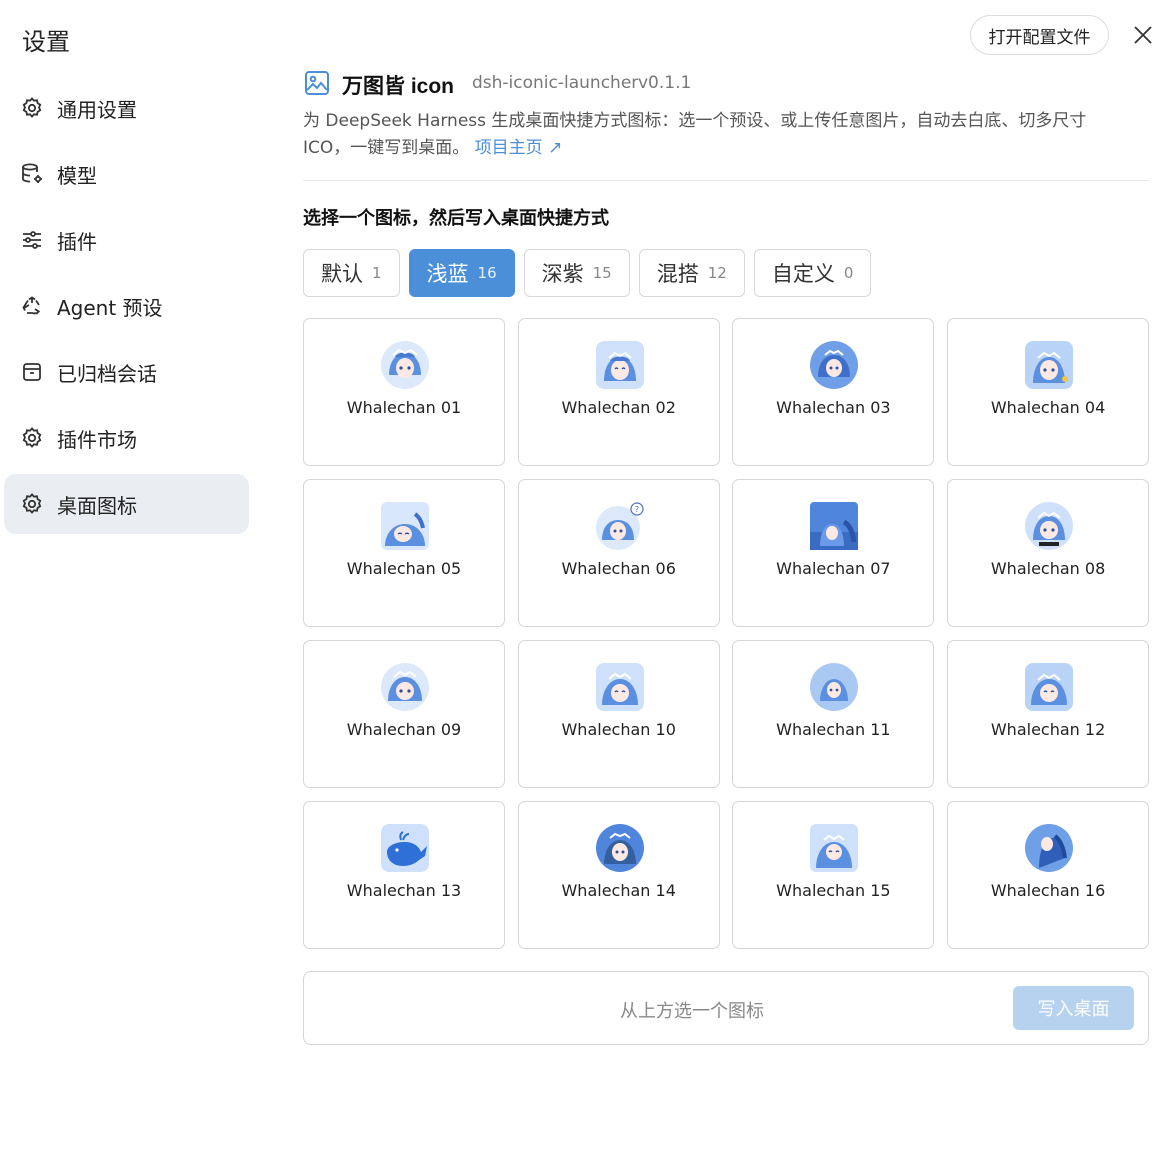 This screenshot has width=1170, height=1164. Describe the element at coordinates (97, 439) in the screenshot. I see `sidebar-item-label: 插件市场` at that location.